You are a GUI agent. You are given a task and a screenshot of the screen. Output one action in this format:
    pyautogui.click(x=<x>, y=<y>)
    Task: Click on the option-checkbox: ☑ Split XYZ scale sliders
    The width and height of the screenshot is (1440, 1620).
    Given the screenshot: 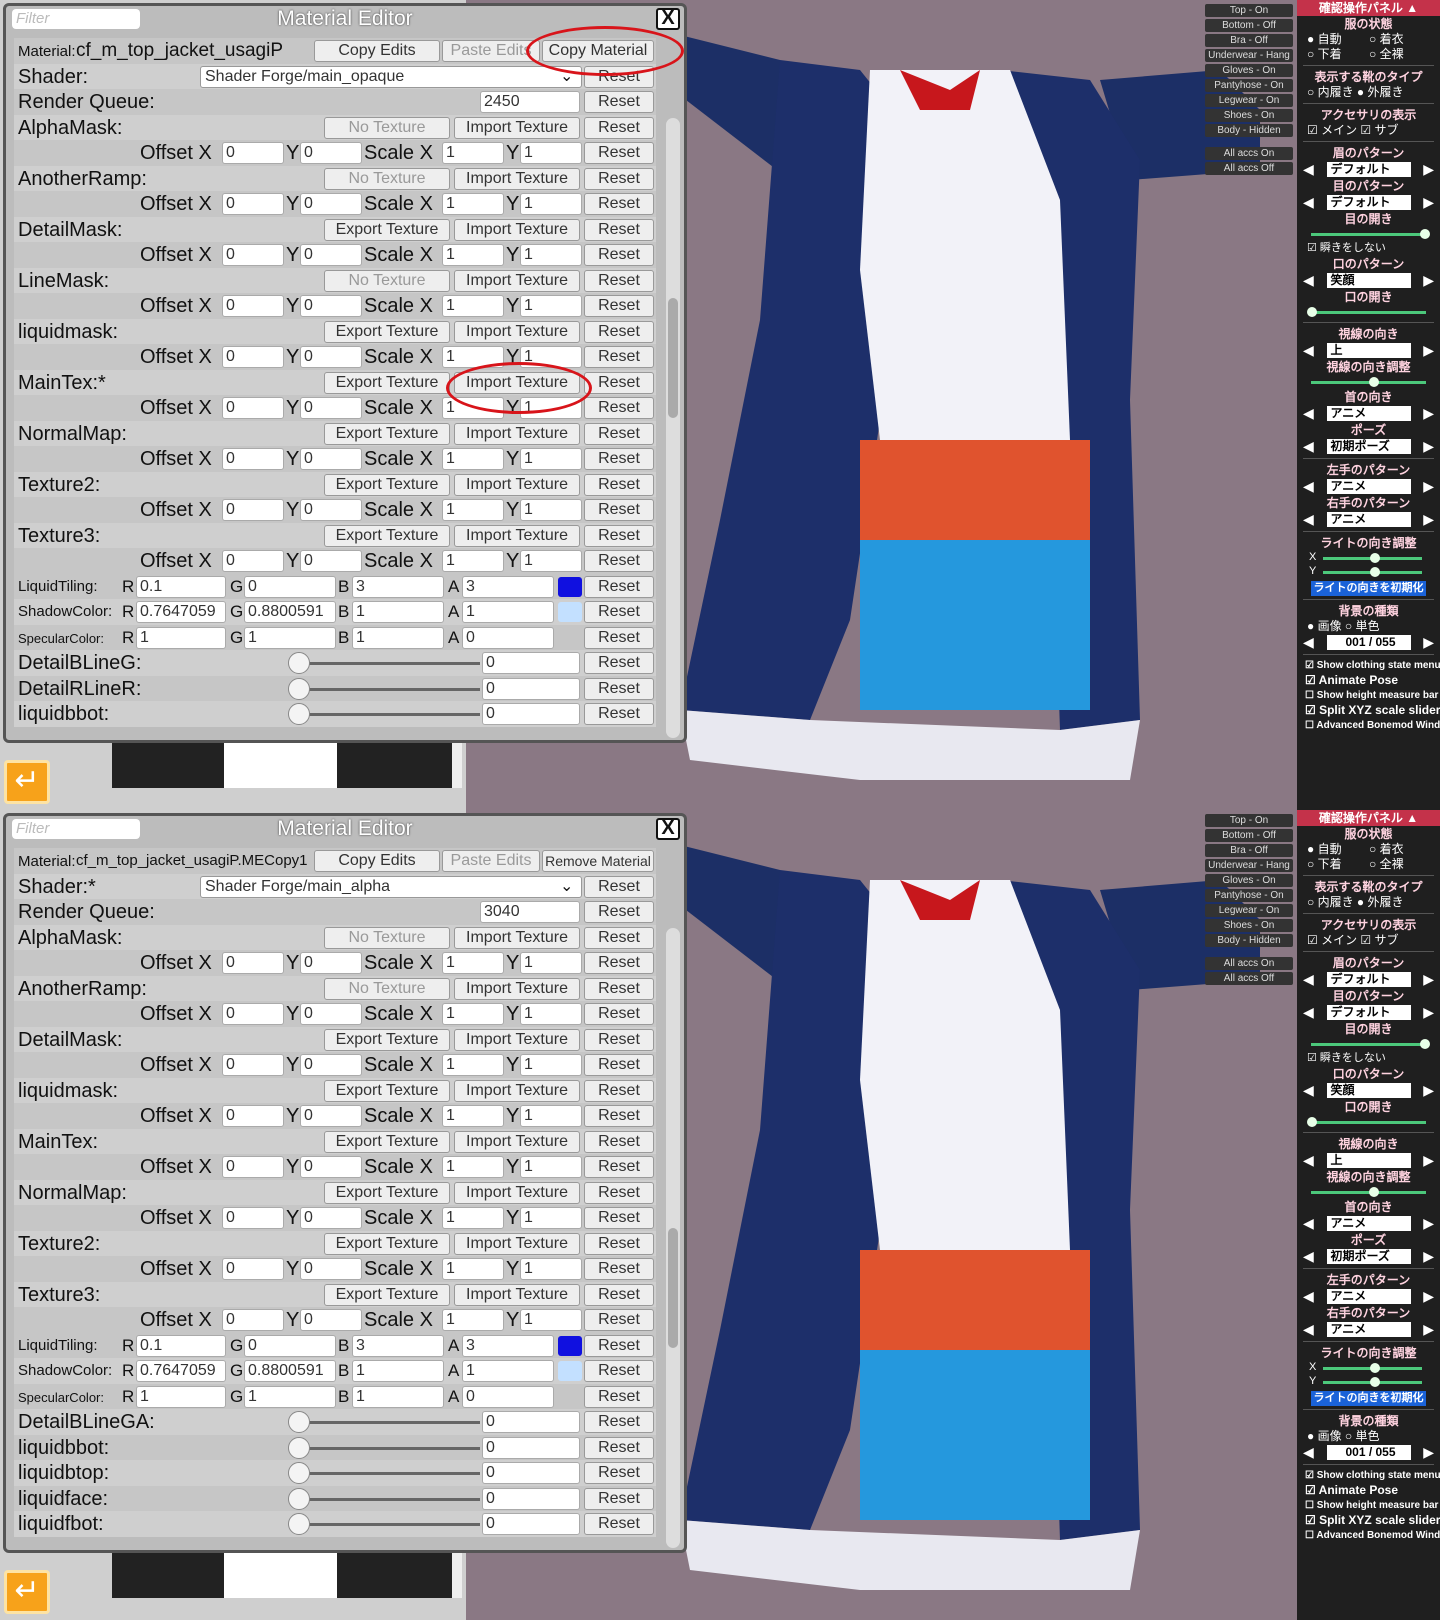 What is the action you would take?
    pyautogui.click(x=1368, y=710)
    